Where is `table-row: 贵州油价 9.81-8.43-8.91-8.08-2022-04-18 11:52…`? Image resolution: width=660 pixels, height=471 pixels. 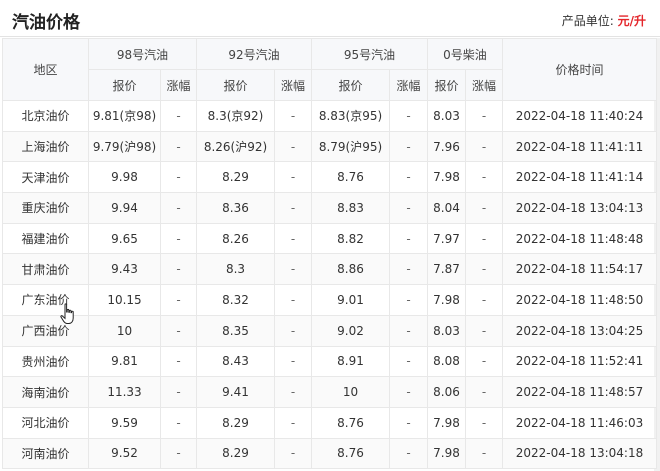 table-row: 贵州油价 9.81-8.43-8.91-8.08-2022-04-18 11:52… is located at coordinates (329, 361).